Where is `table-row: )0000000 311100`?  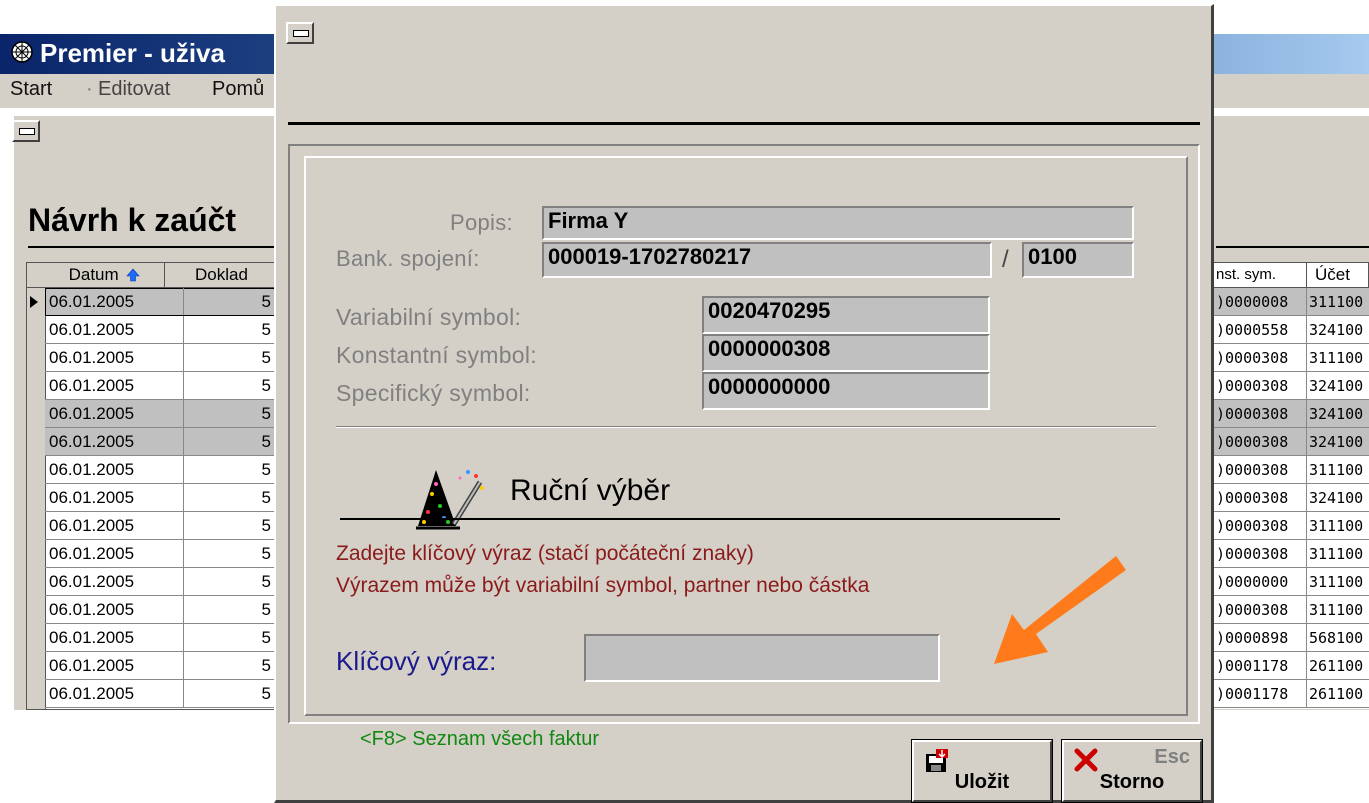
table-row: )0000000 311100 is located at coordinates (1291, 582).